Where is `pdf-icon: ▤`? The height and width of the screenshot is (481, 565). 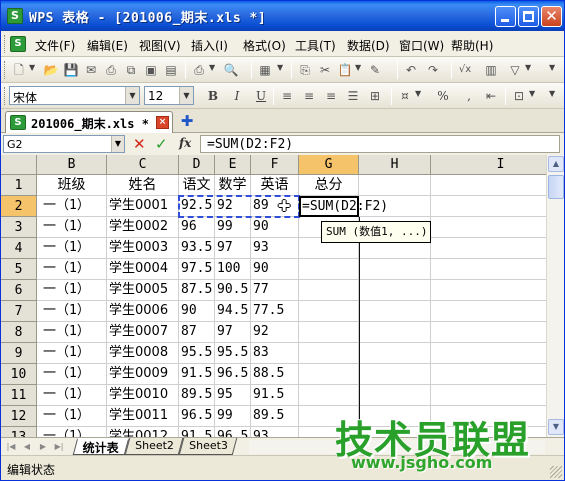 pdf-icon: ▤ is located at coordinates (171, 70).